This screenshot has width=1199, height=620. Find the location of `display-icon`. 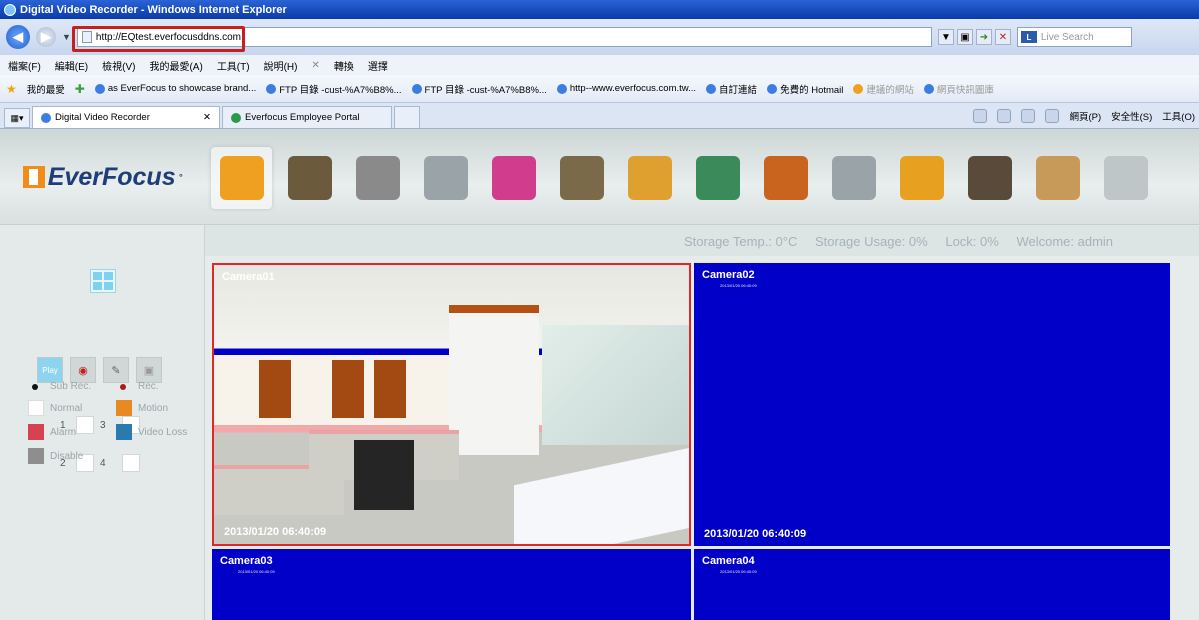

display-icon is located at coordinates (649, 178).